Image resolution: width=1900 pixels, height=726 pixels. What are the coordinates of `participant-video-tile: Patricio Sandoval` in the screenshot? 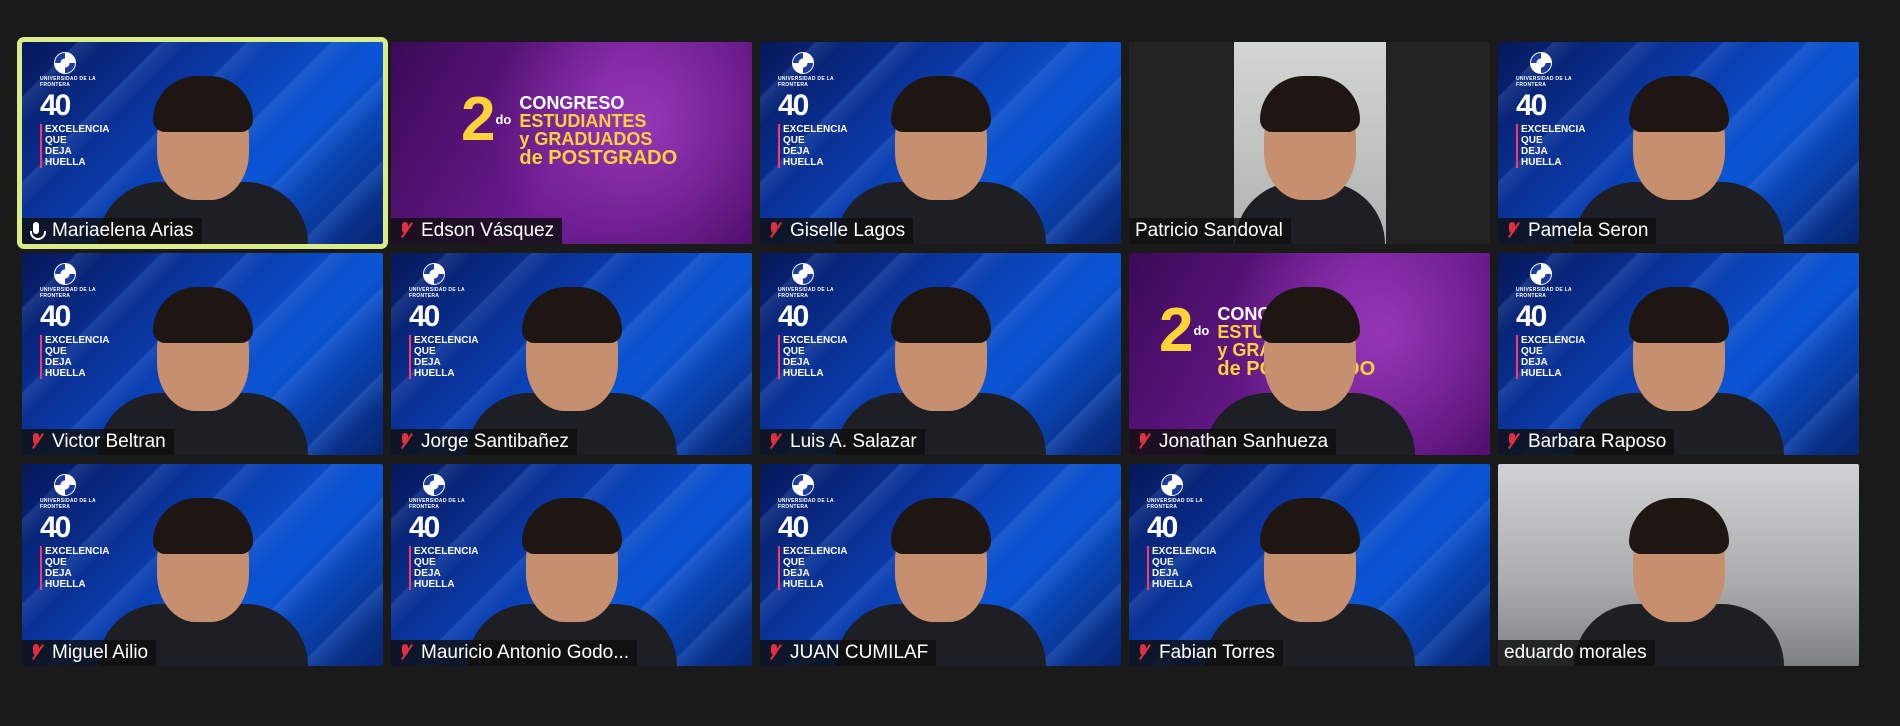 It's located at (1309, 143).